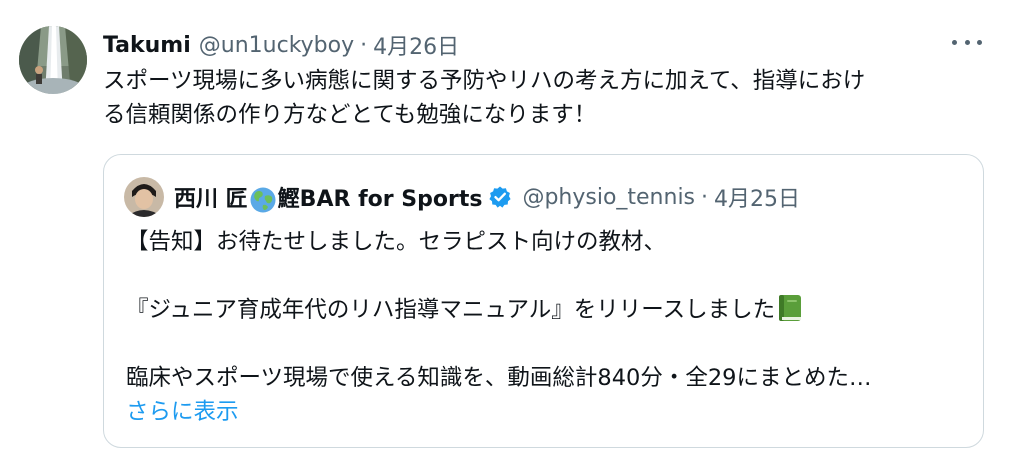 The image size is (1024, 465). I want to click on quoted-user-handle: @physio_tennis, so click(608, 197).